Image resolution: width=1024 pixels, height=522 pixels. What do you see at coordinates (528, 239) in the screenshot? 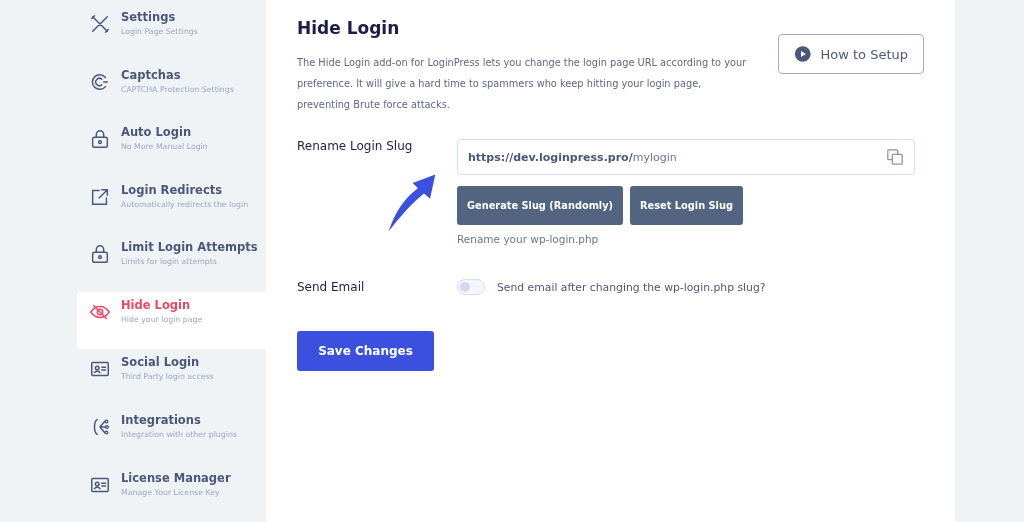
I see `help-text: Rename your wp-login.php` at bounding box center [528, 239].